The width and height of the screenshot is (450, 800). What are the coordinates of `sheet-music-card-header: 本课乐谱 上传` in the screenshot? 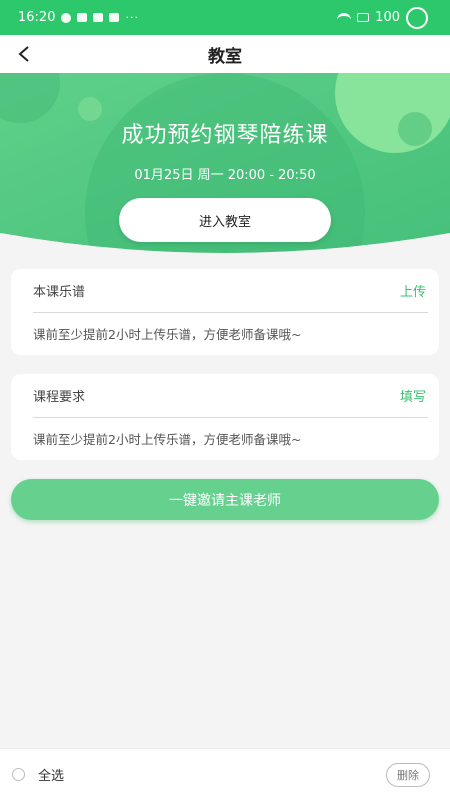 It's located at (230, 291).